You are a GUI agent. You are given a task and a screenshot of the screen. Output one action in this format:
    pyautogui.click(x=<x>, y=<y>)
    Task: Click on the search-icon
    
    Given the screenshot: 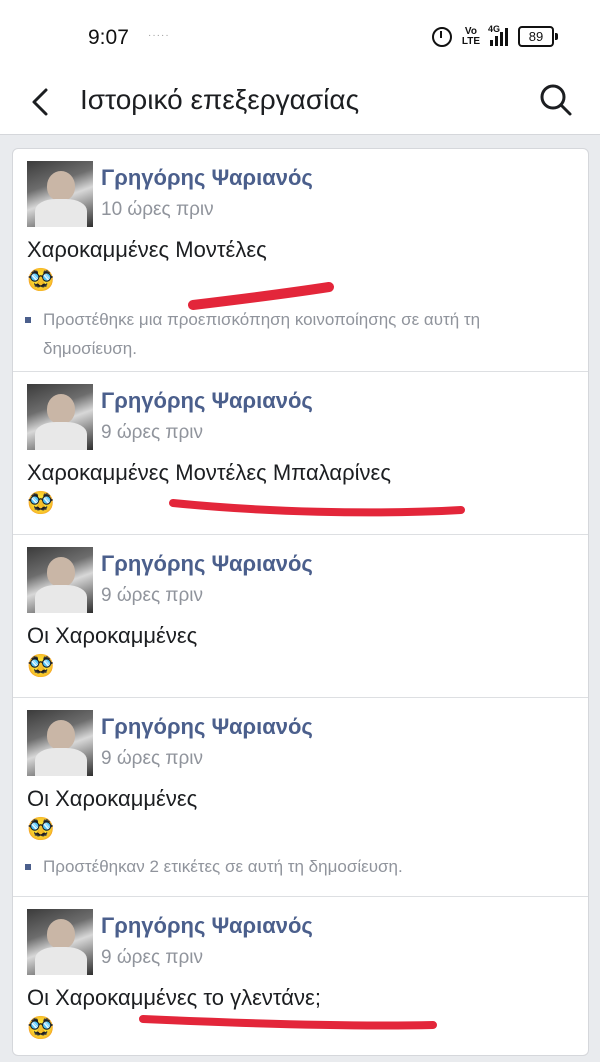 What is the action you would take?
    pyautogui.click(x=556, y=100)
    